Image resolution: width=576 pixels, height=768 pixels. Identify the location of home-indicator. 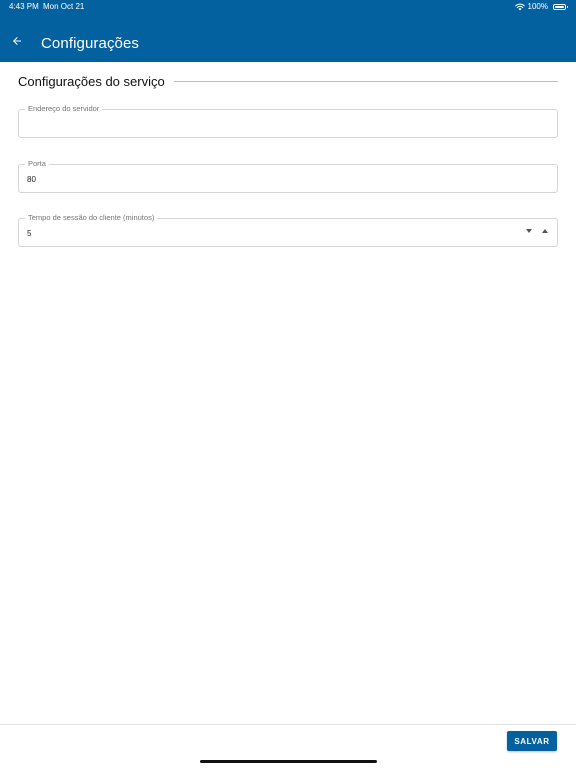
(288, 761).